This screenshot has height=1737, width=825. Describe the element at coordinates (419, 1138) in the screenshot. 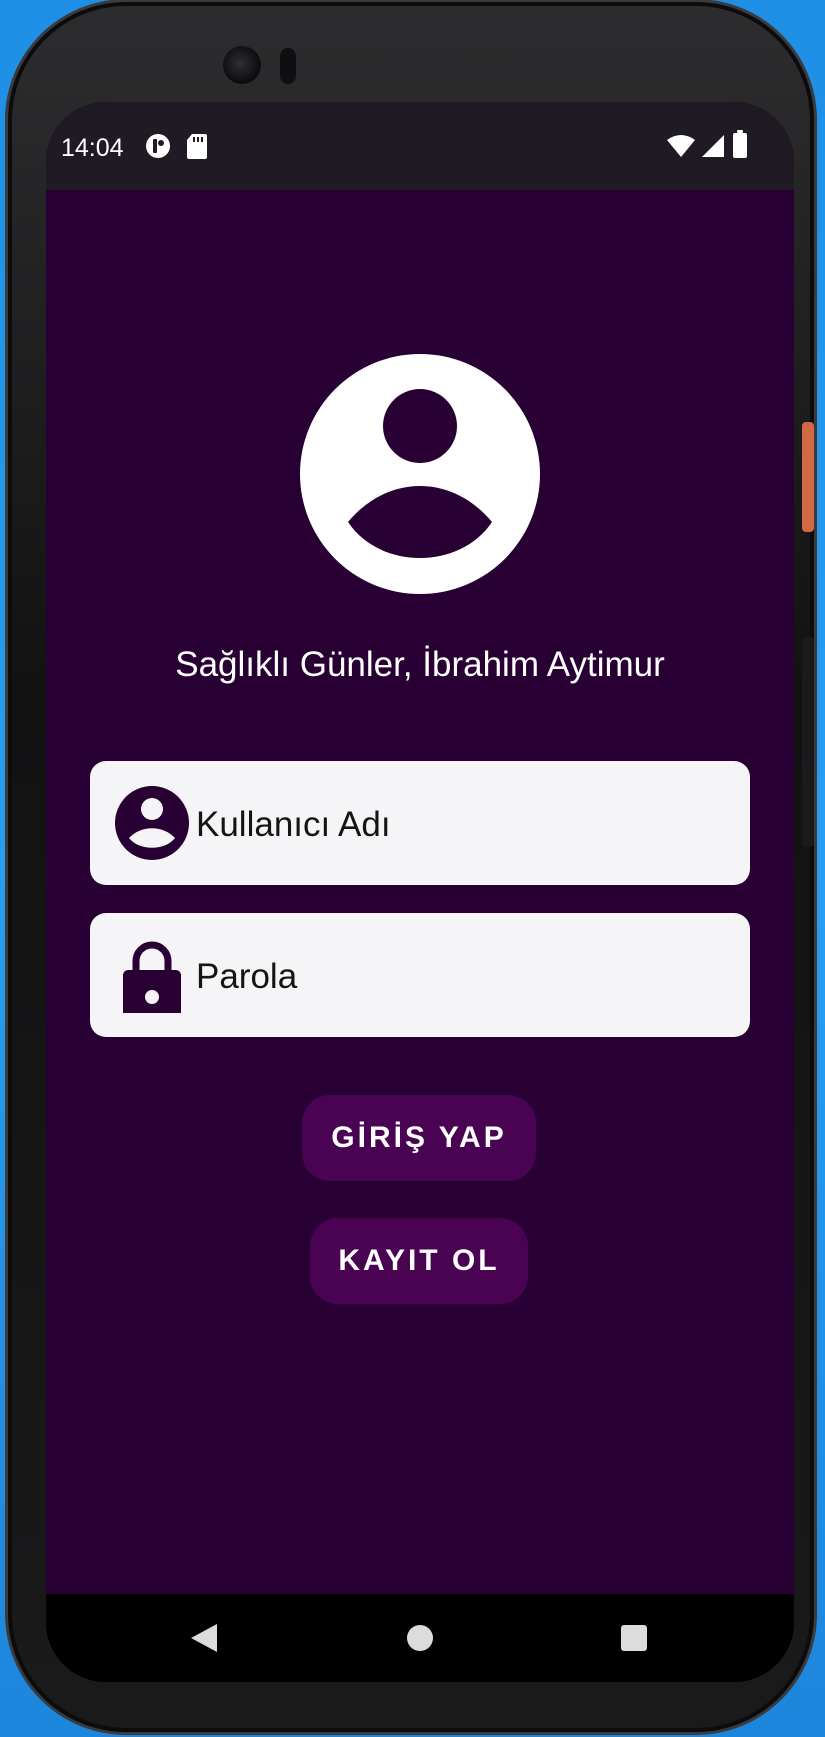

I see `login-button: GİRİŞ YAP` at that location.